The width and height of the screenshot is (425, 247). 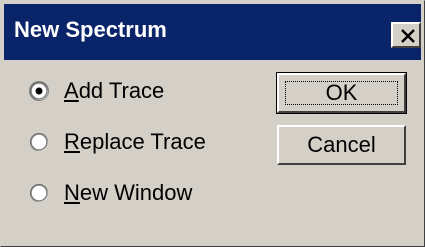 I want to click on radio-new-window-label: New Window, so click(x=128, y=192).